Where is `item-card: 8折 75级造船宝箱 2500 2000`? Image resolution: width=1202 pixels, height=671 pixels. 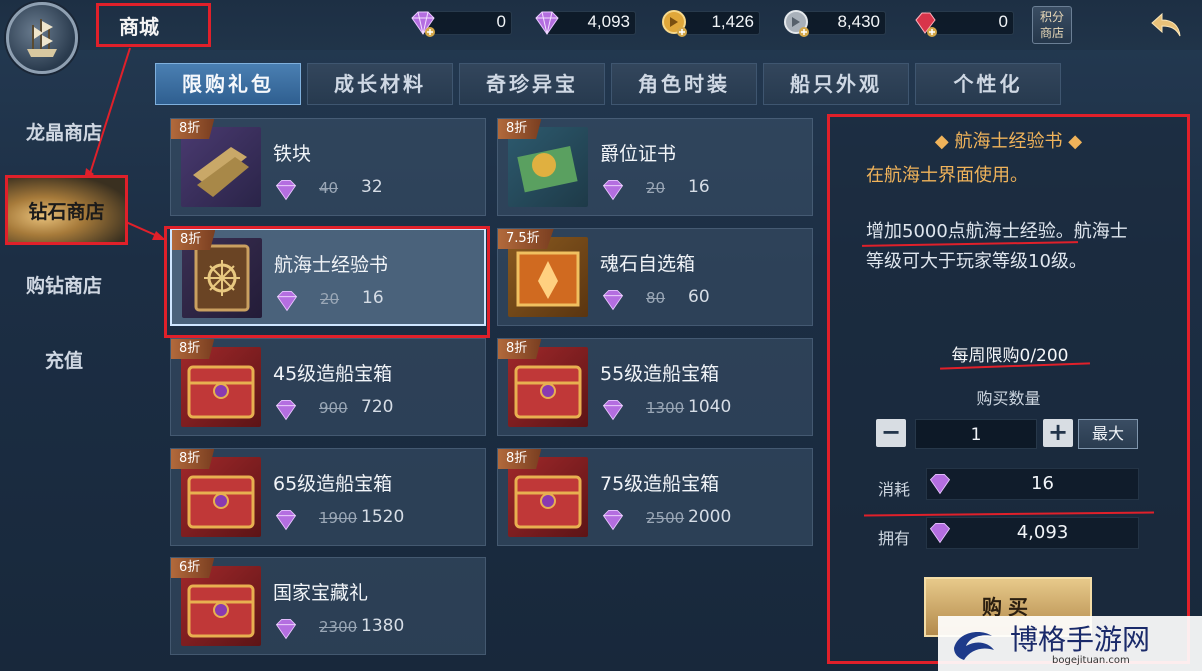
item-card: 8折 75级造船宝箱 2500 2000 is located at coordinates (655, 497).